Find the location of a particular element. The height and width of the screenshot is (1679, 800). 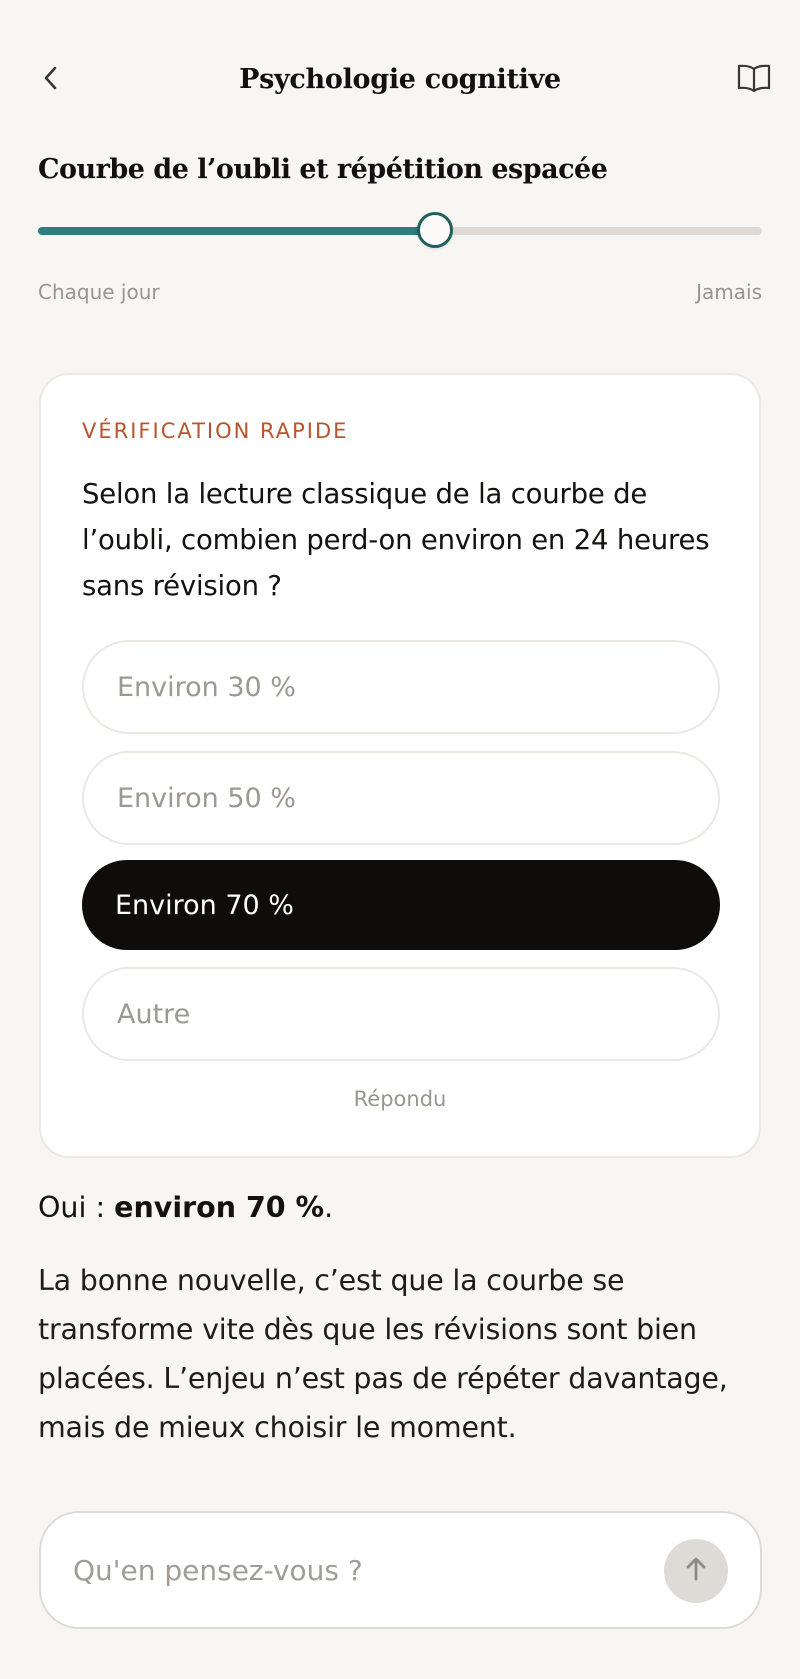

quiz-option-2: Environ 50 % is located at coordinates (401, 798).